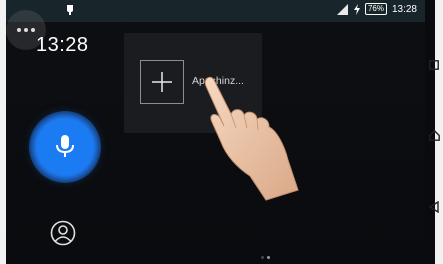  Describe the element at coordinates (380, 8) in the screenshot. I see `battery-unit: %` at that location.